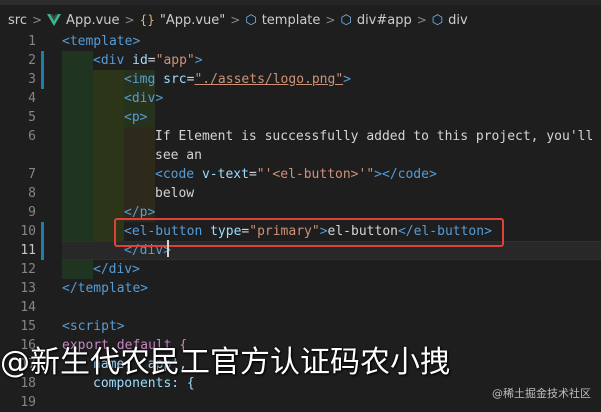 This screenshot has width=601, height=412. Describe the element at coordinates (168, 248) in the screenshot. I see `text-cursor` at that location.